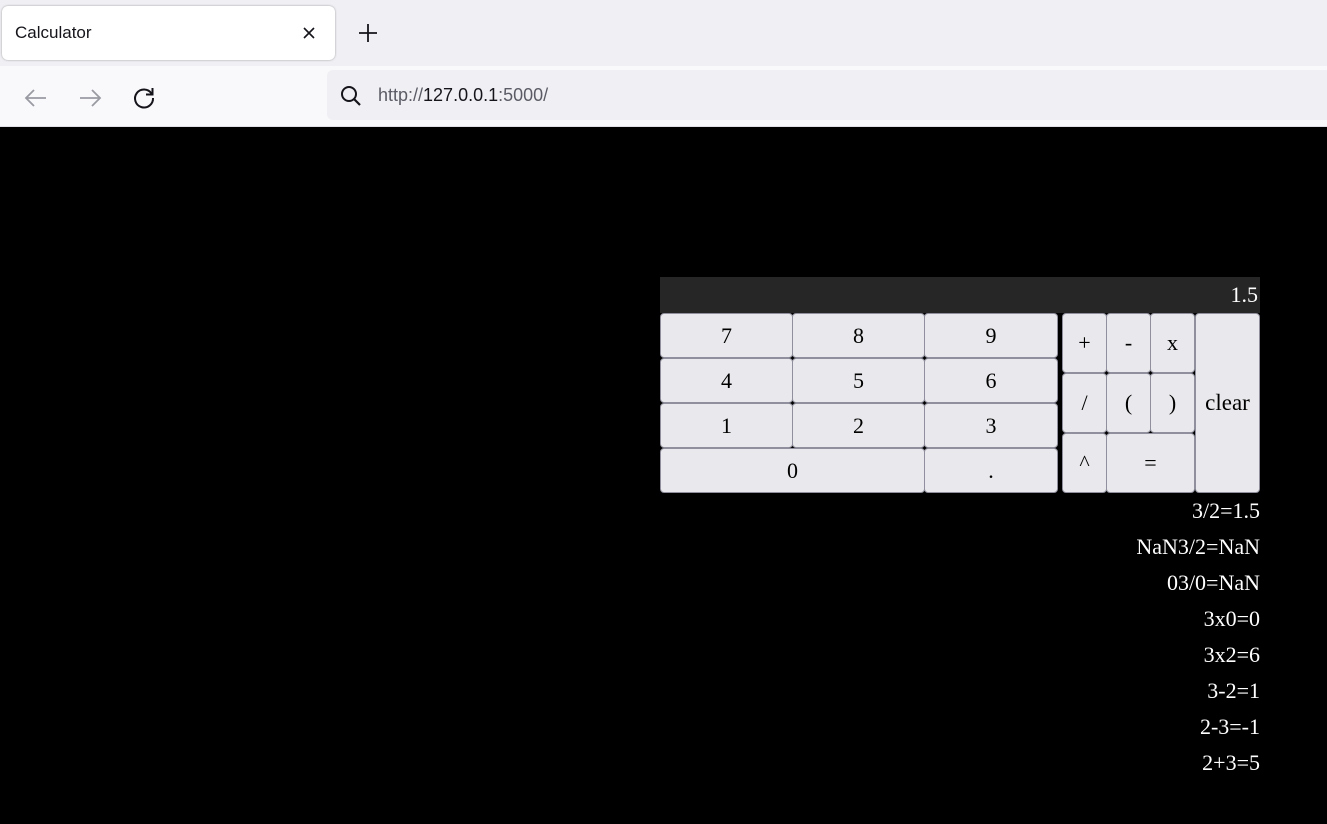 The width and height of the screenshot is (1327, 824). What do you see at coordinates (1084, 463) in the screenshot?
I see `key-power: ^` at bounding box center [1084, 463].